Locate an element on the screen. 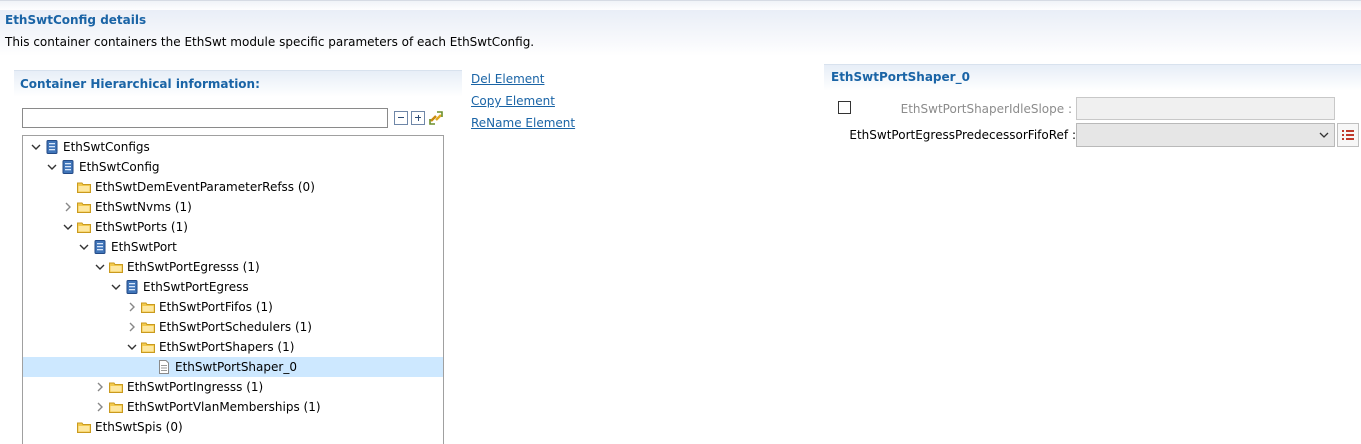 The height and width of the screenshot is (444, 1361). tree-item: EthSwtPortEgresss (1) is located at coordinates (233, 267).